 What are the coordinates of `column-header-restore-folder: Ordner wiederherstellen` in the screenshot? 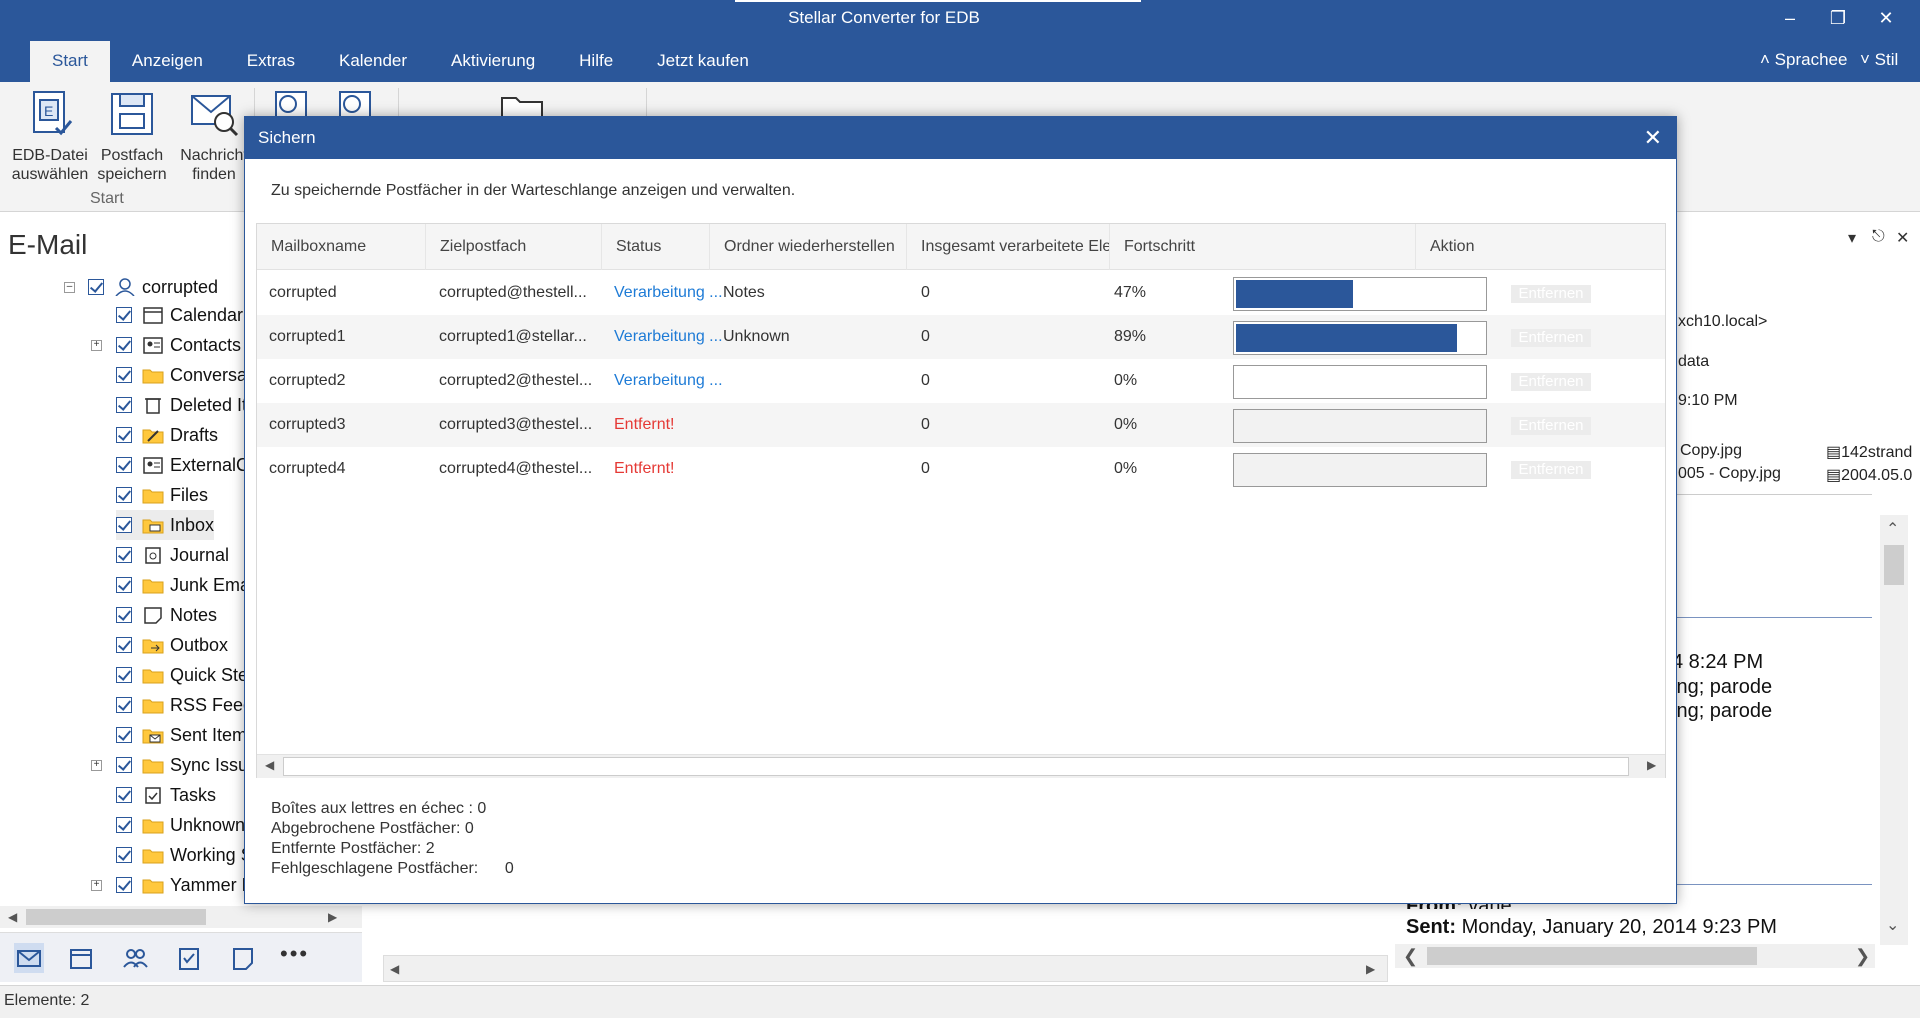 It's located at (808, 247).